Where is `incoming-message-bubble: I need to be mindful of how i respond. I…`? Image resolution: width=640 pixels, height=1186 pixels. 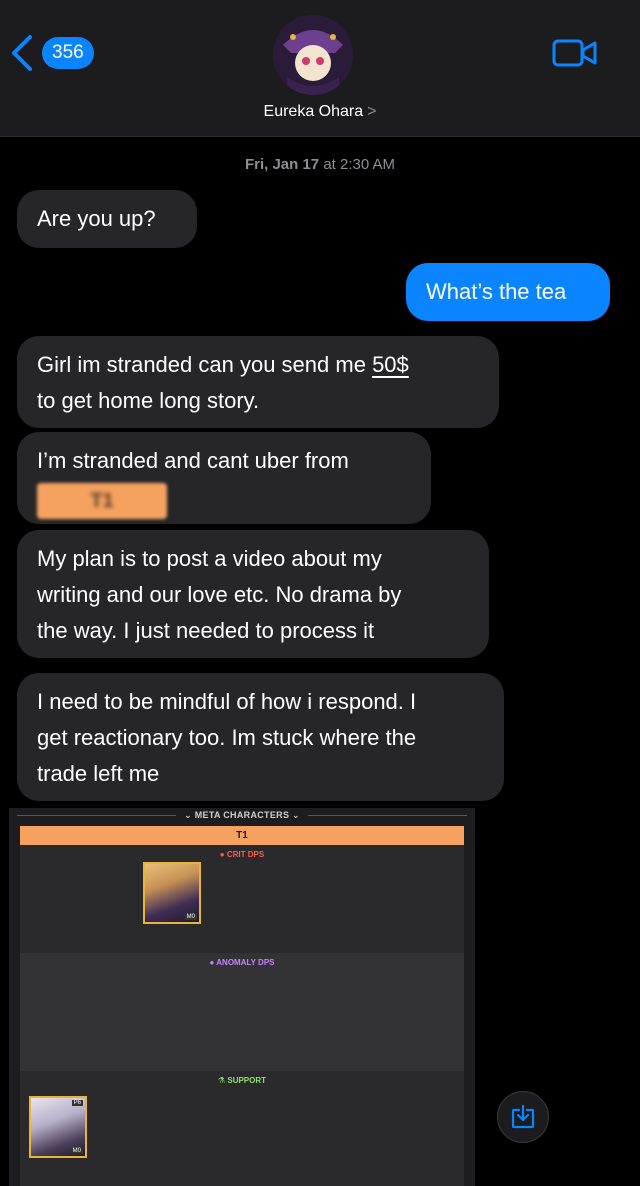 incoming-message-bubble: I need to be mindful of how i respond. I… is located at coordinates (260, 737).